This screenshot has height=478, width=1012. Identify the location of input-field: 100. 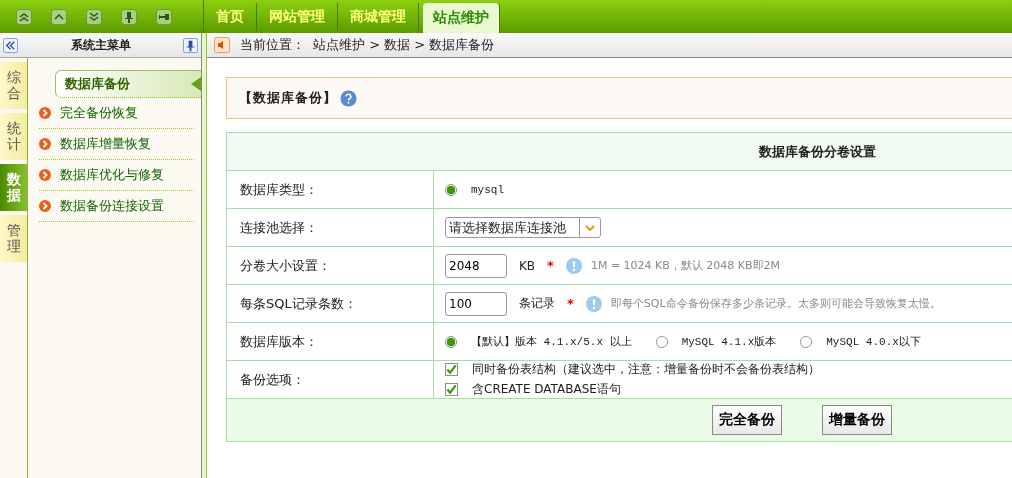
(476, 303).